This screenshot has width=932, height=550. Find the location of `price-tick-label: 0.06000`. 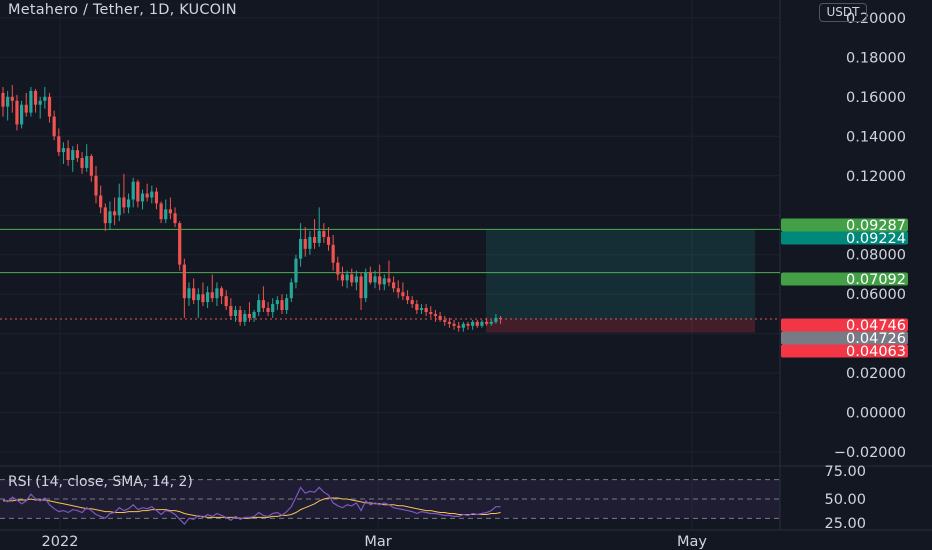

price-tick-label: 0.06000 is located at coordinates (876, 295).